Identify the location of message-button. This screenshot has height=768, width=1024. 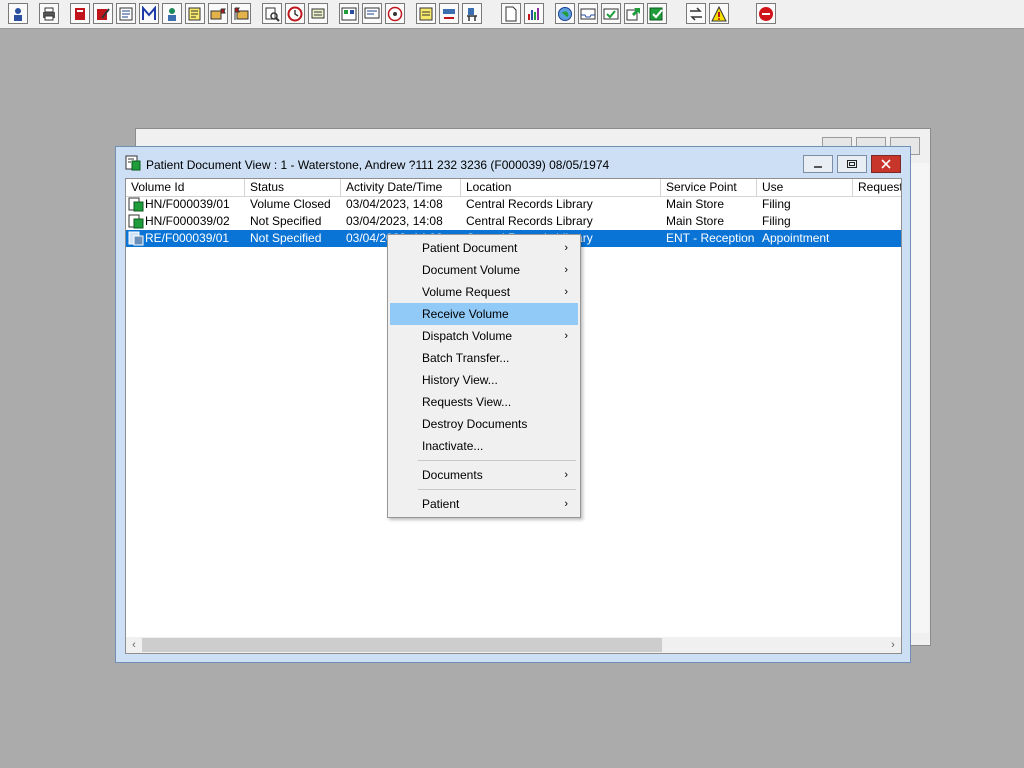
(372, 13).